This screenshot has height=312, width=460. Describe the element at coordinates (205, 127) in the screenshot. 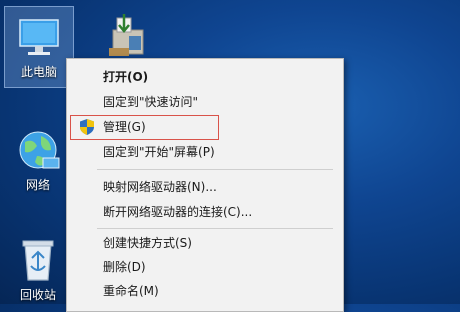

I see `menu-item-manage: 管理(G)` at that location.